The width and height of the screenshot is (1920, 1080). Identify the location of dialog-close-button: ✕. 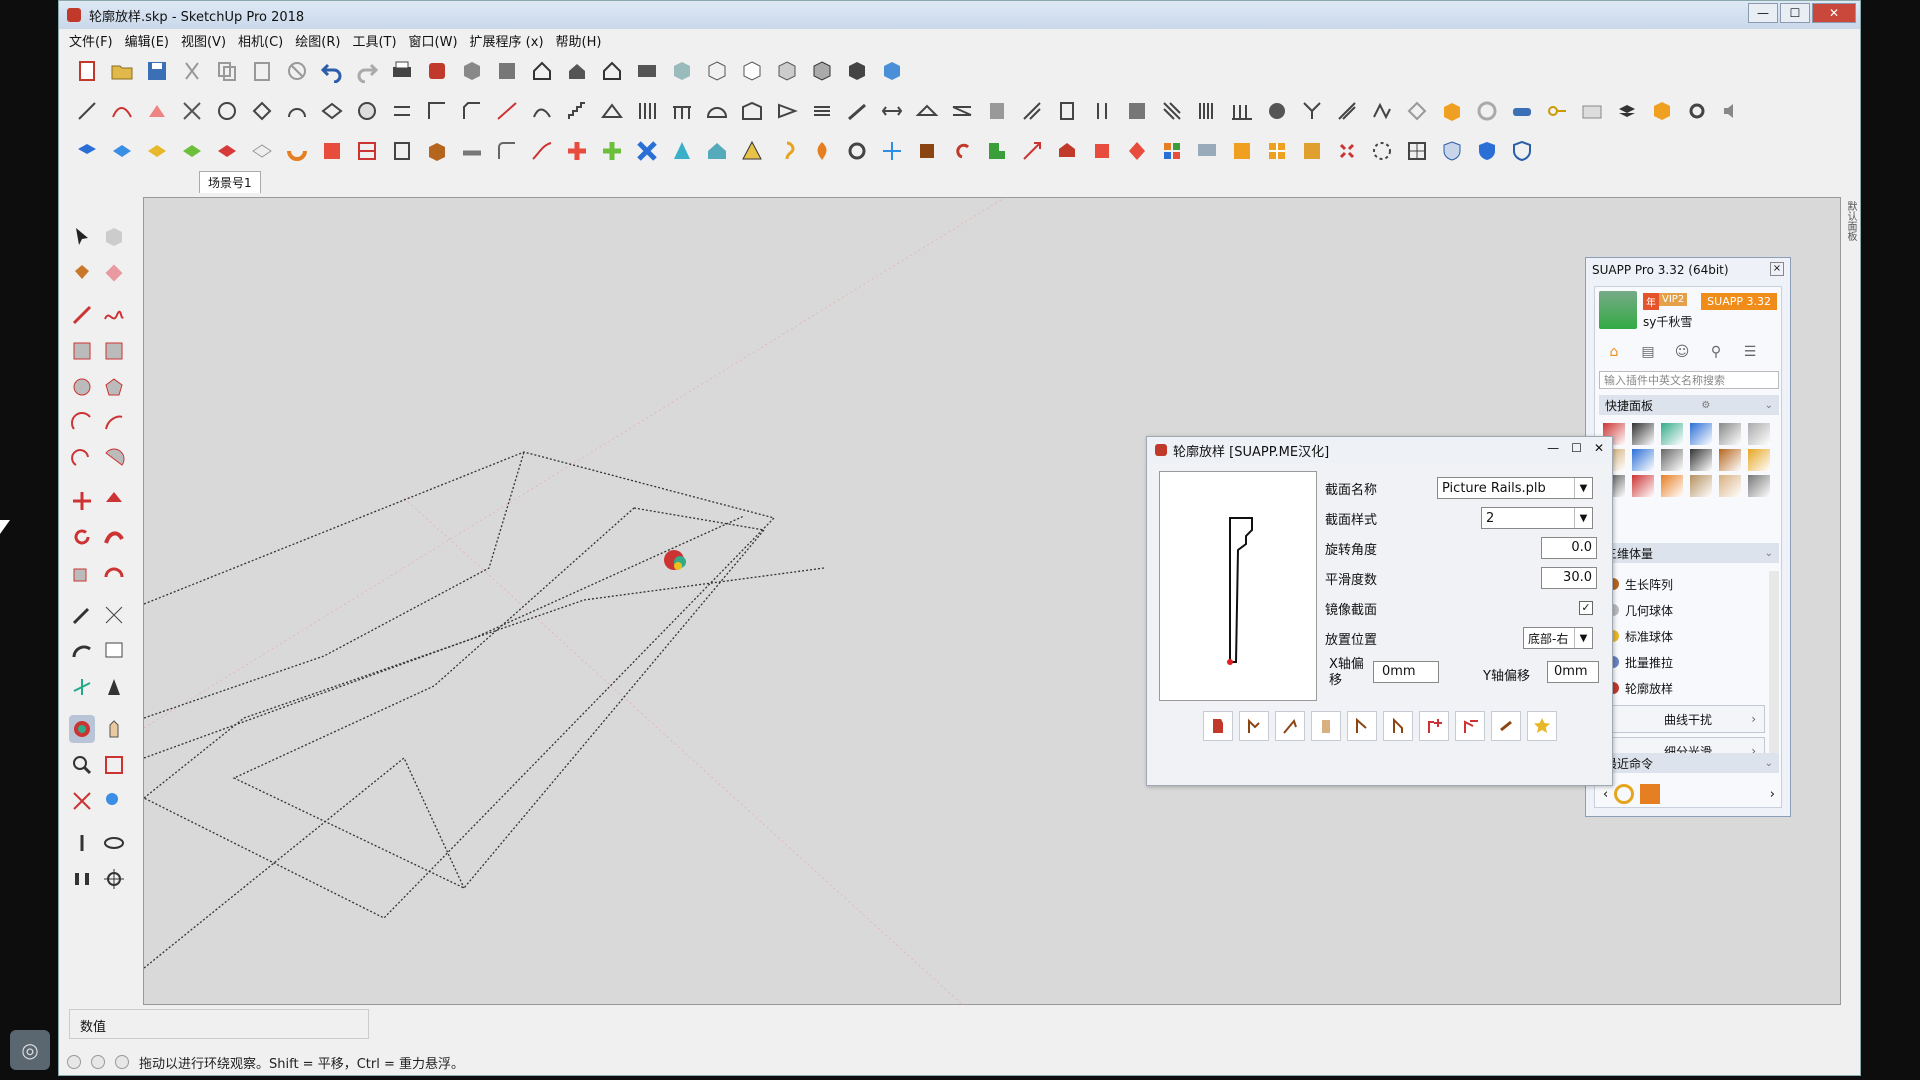
(1599, 448).